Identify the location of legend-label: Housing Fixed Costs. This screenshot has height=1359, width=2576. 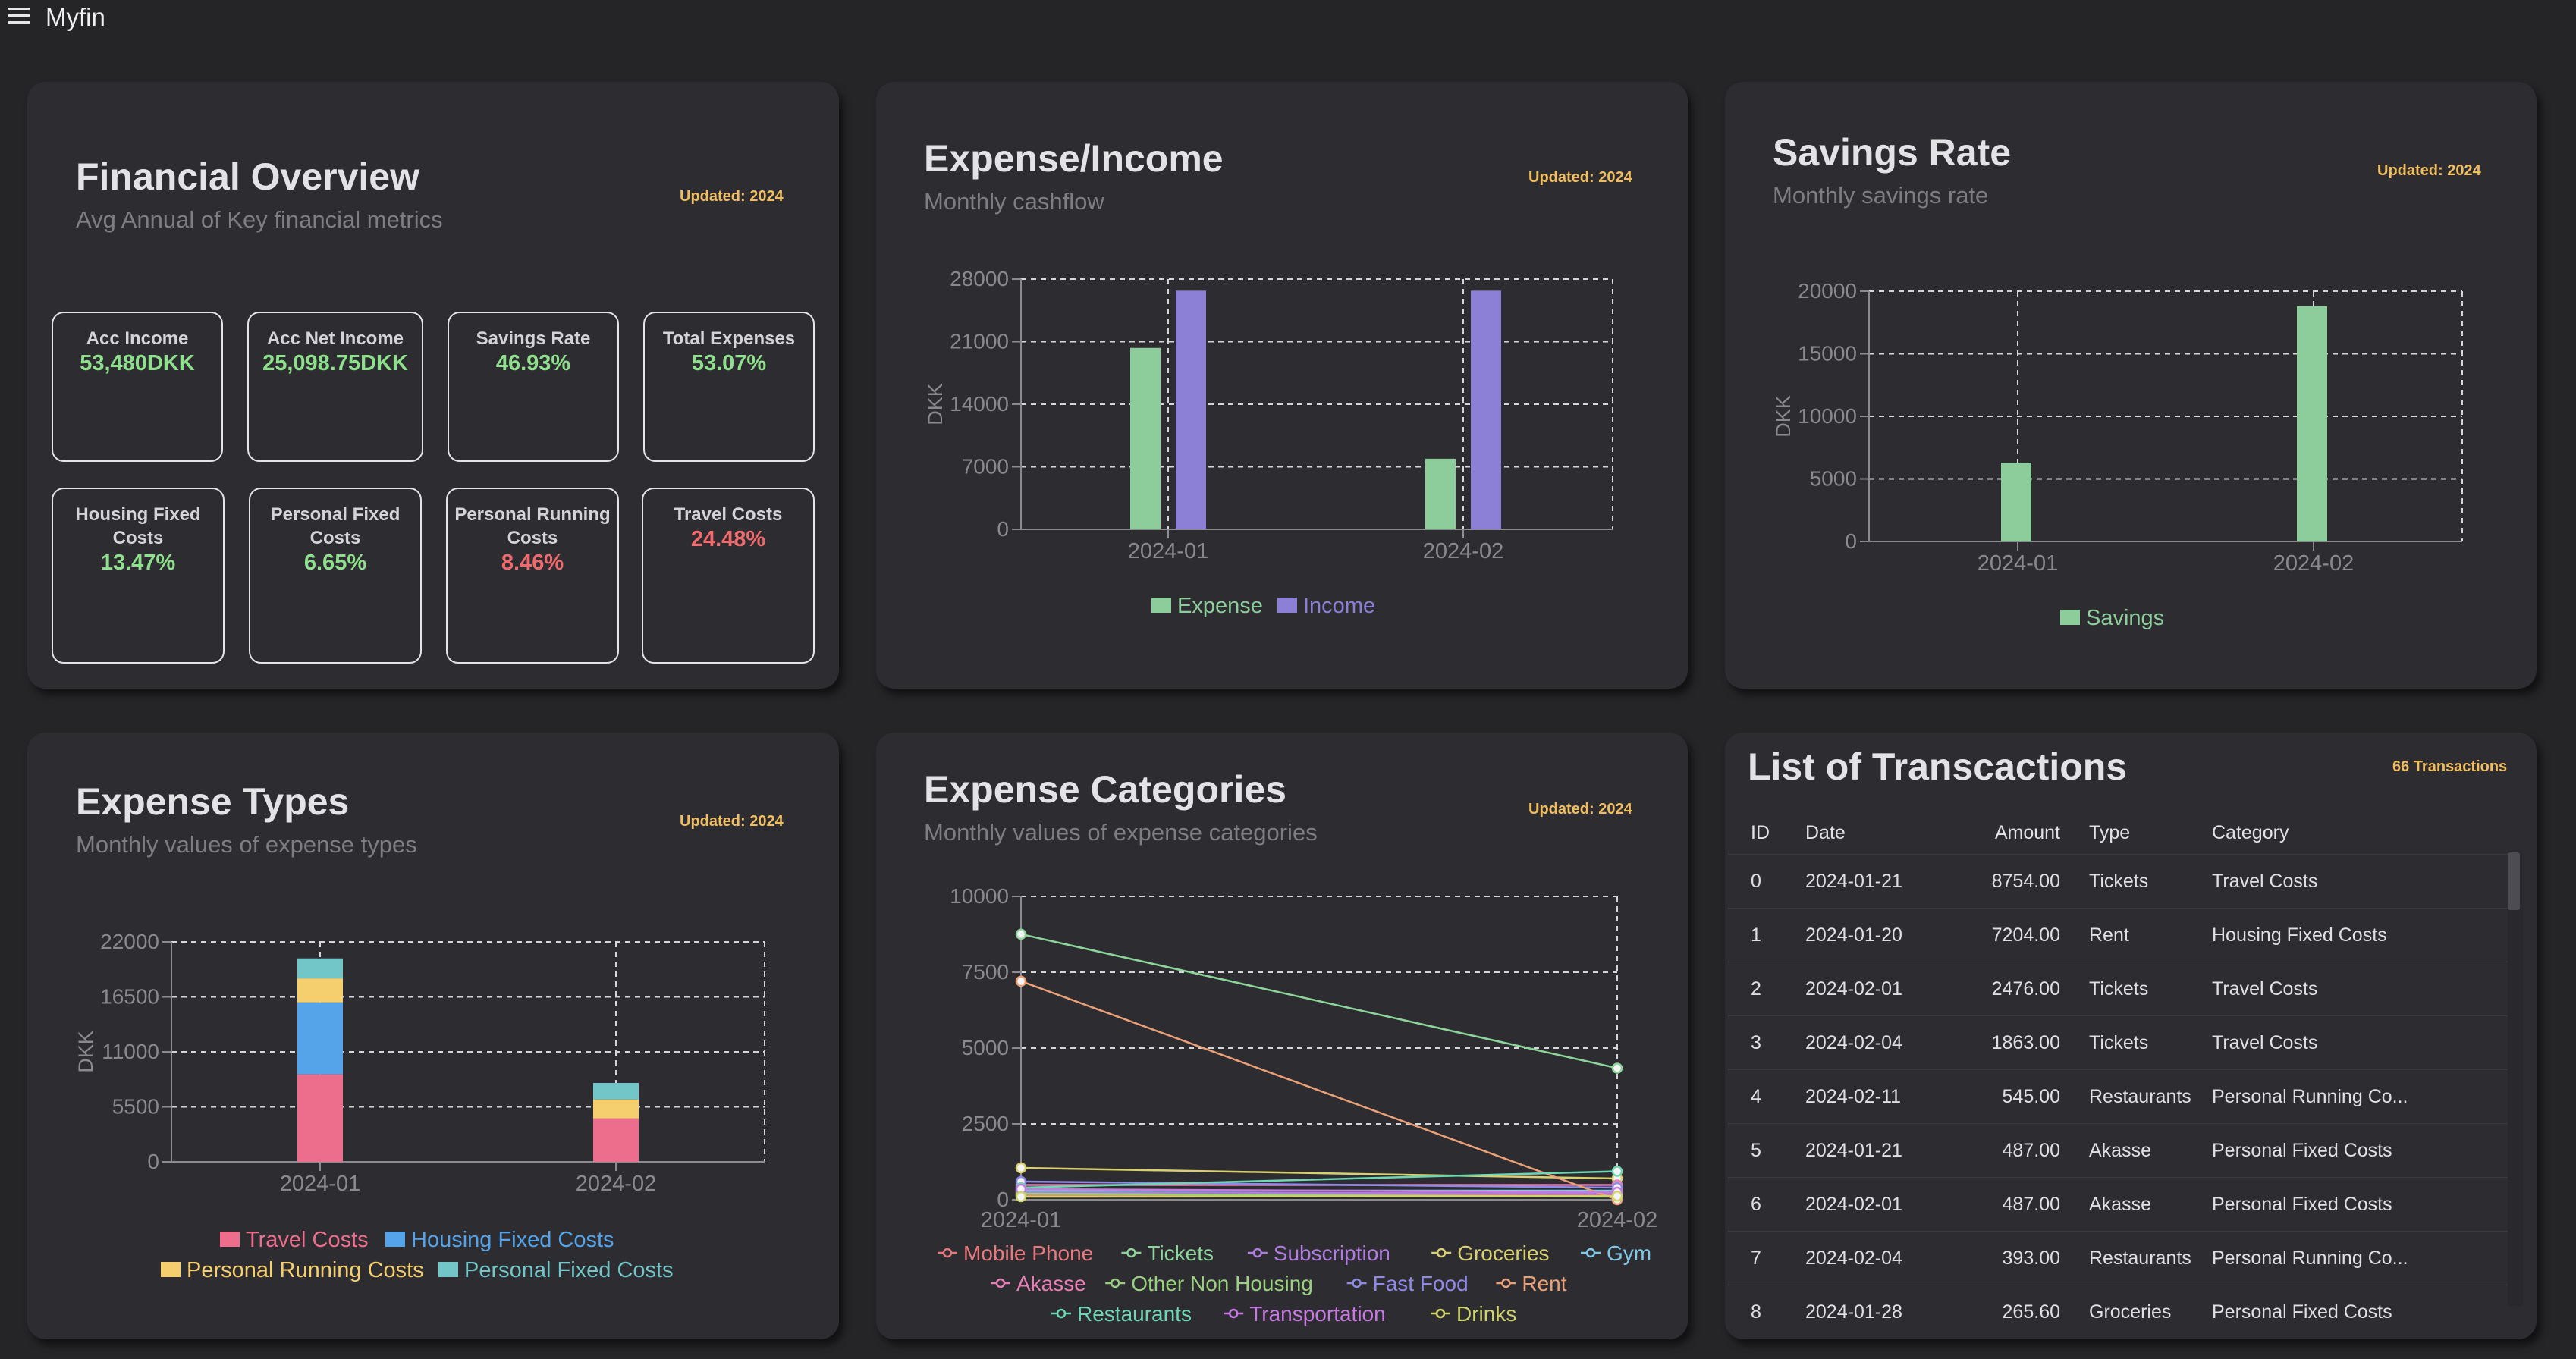
(512, 1240).